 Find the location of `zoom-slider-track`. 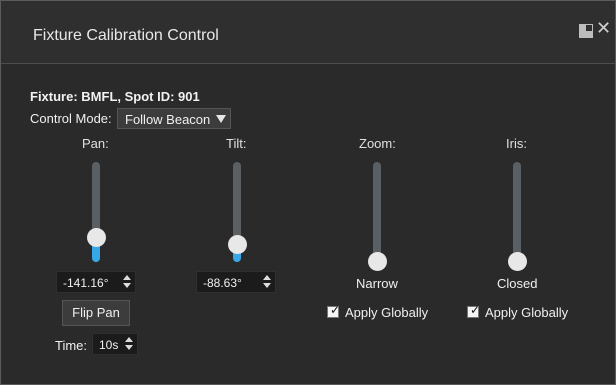

zoom-slider-track is located at coordinates (377, 212).